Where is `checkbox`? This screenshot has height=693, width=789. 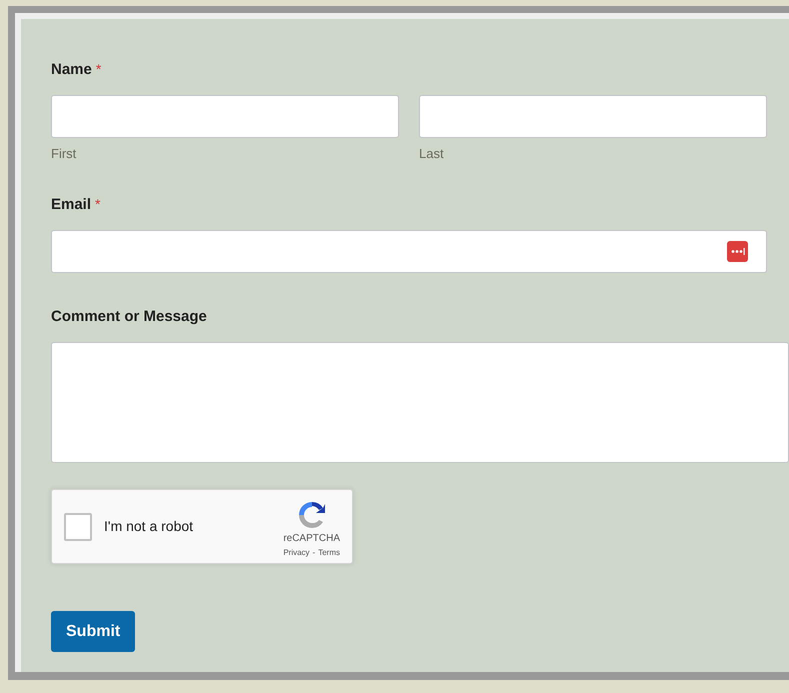 checkbox is located at coordinates (78, 526).